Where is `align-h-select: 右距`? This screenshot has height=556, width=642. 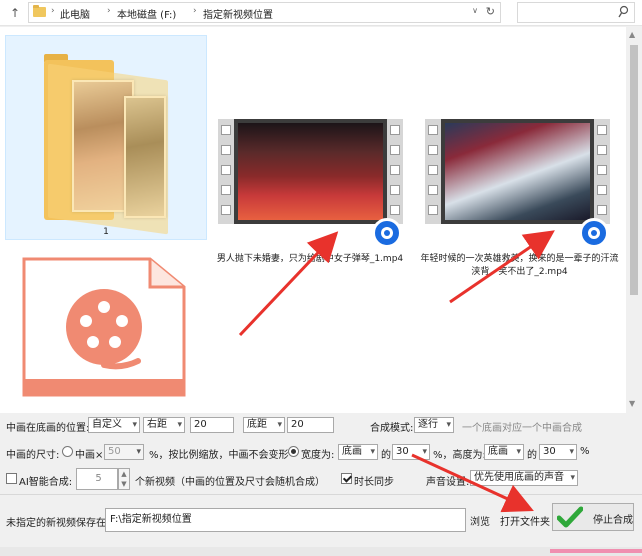
align-h-select: 右距 is located at coordinates (164, 425).